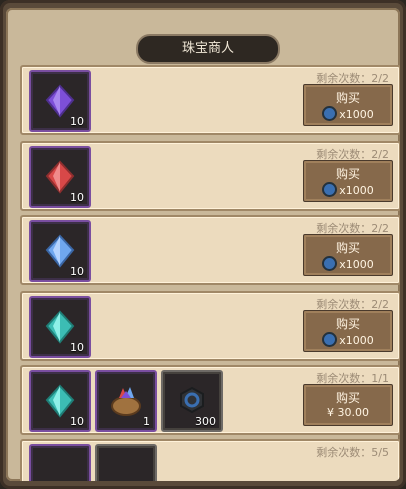 The width and height of the screenshot is (406, 489). I want to click on blue-gem-icon, so click(60, 251).